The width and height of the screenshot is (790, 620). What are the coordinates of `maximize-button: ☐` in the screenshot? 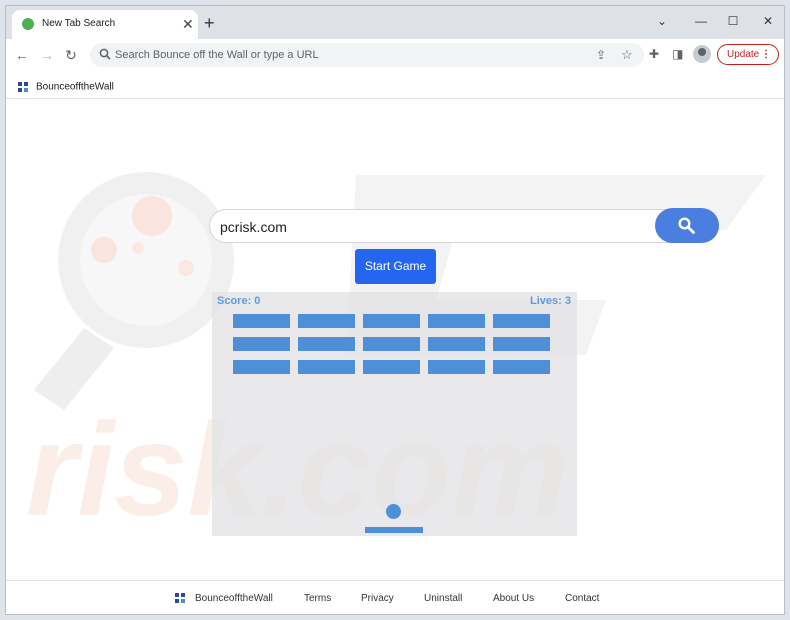 It's located at (733, 21).